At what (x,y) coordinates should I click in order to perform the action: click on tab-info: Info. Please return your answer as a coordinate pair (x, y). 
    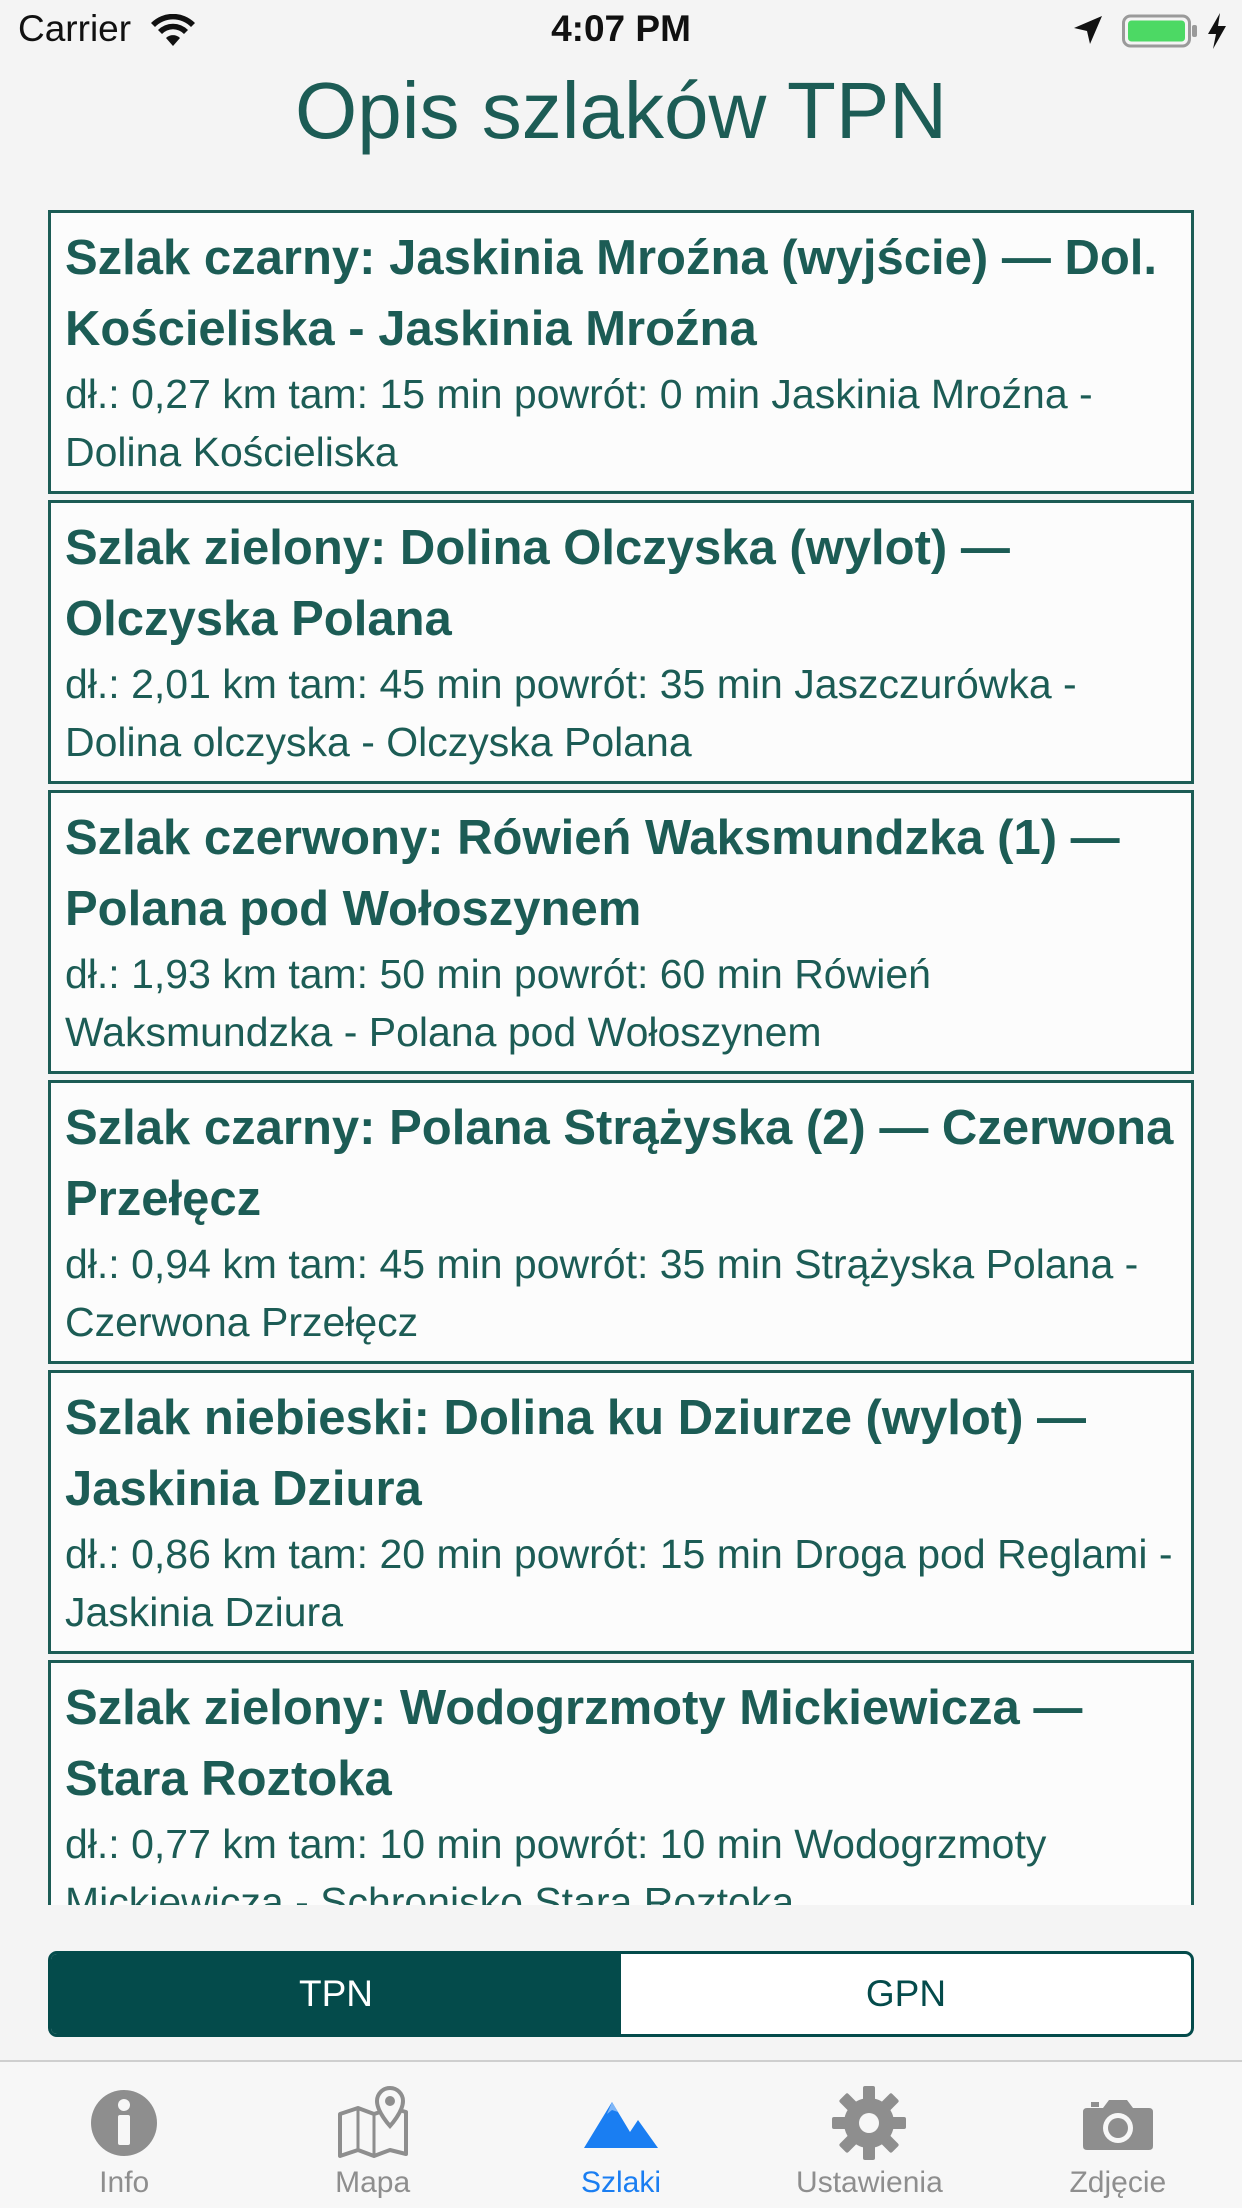
    Looking at the image, I should click on (124, 2135).